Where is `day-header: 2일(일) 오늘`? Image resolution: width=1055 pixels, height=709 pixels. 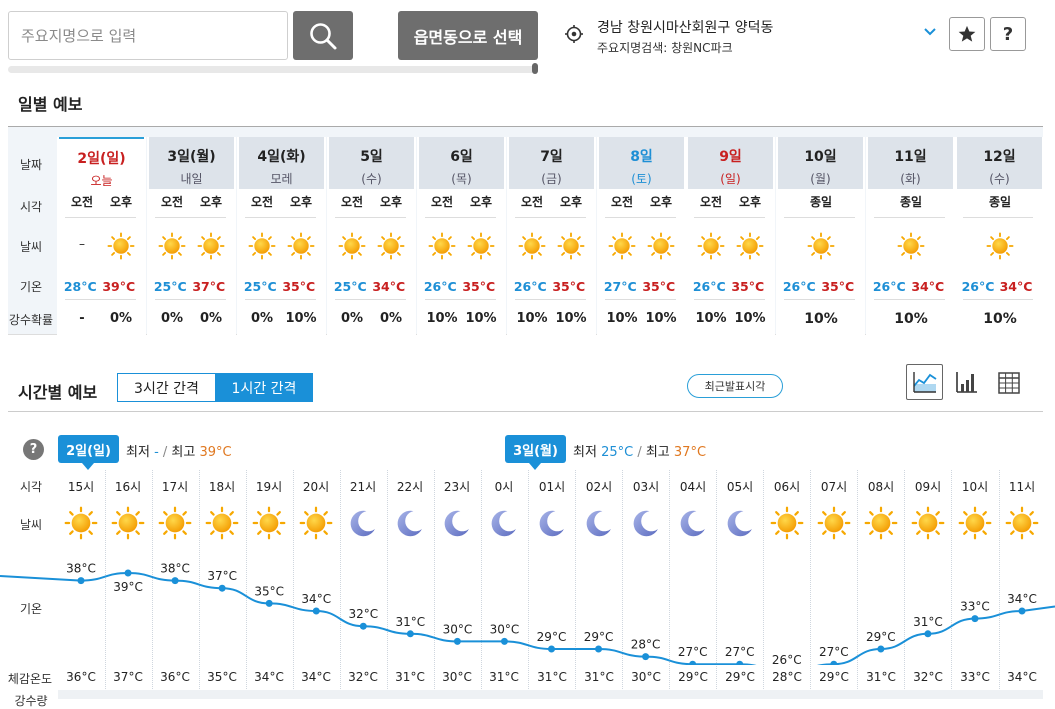
day-header: 2일(일) 오늘 is located at coordinates (101, 163).